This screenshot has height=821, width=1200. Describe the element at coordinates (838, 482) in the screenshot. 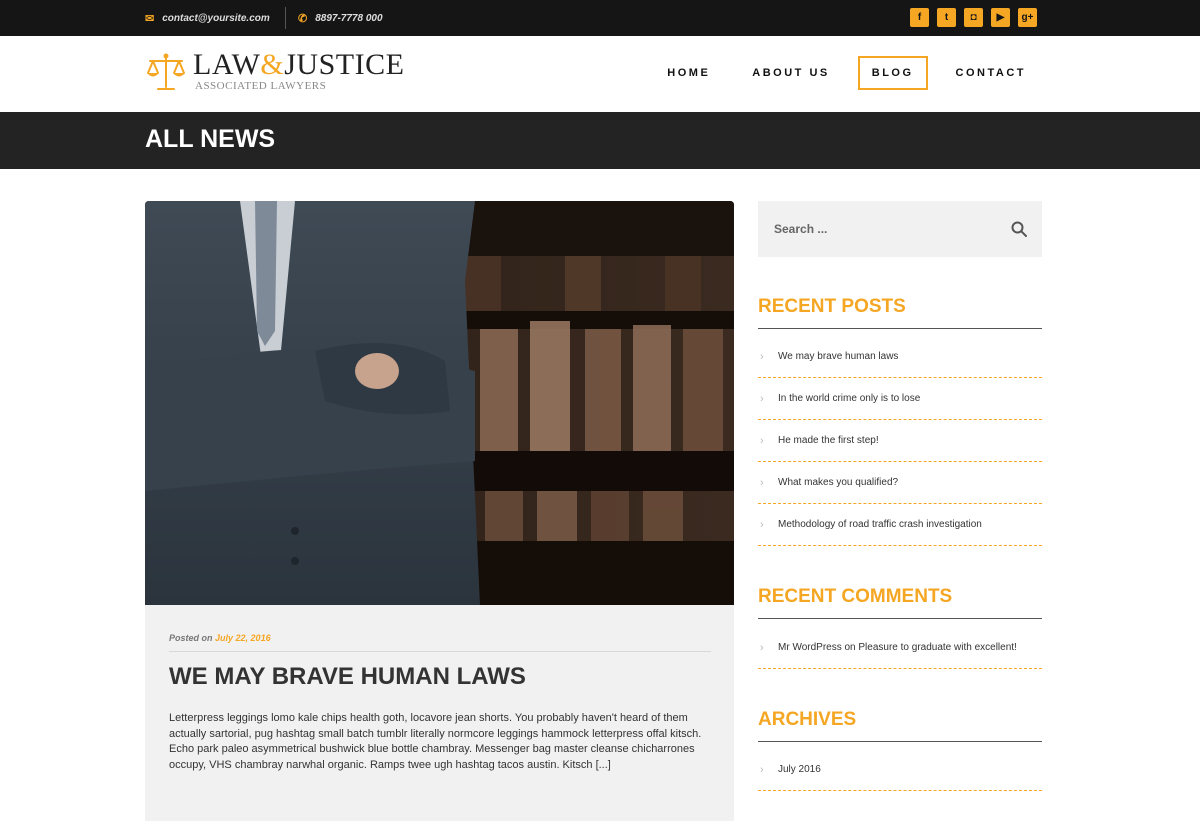

I see `recent-post-link: What makes you qualified?` at that location.